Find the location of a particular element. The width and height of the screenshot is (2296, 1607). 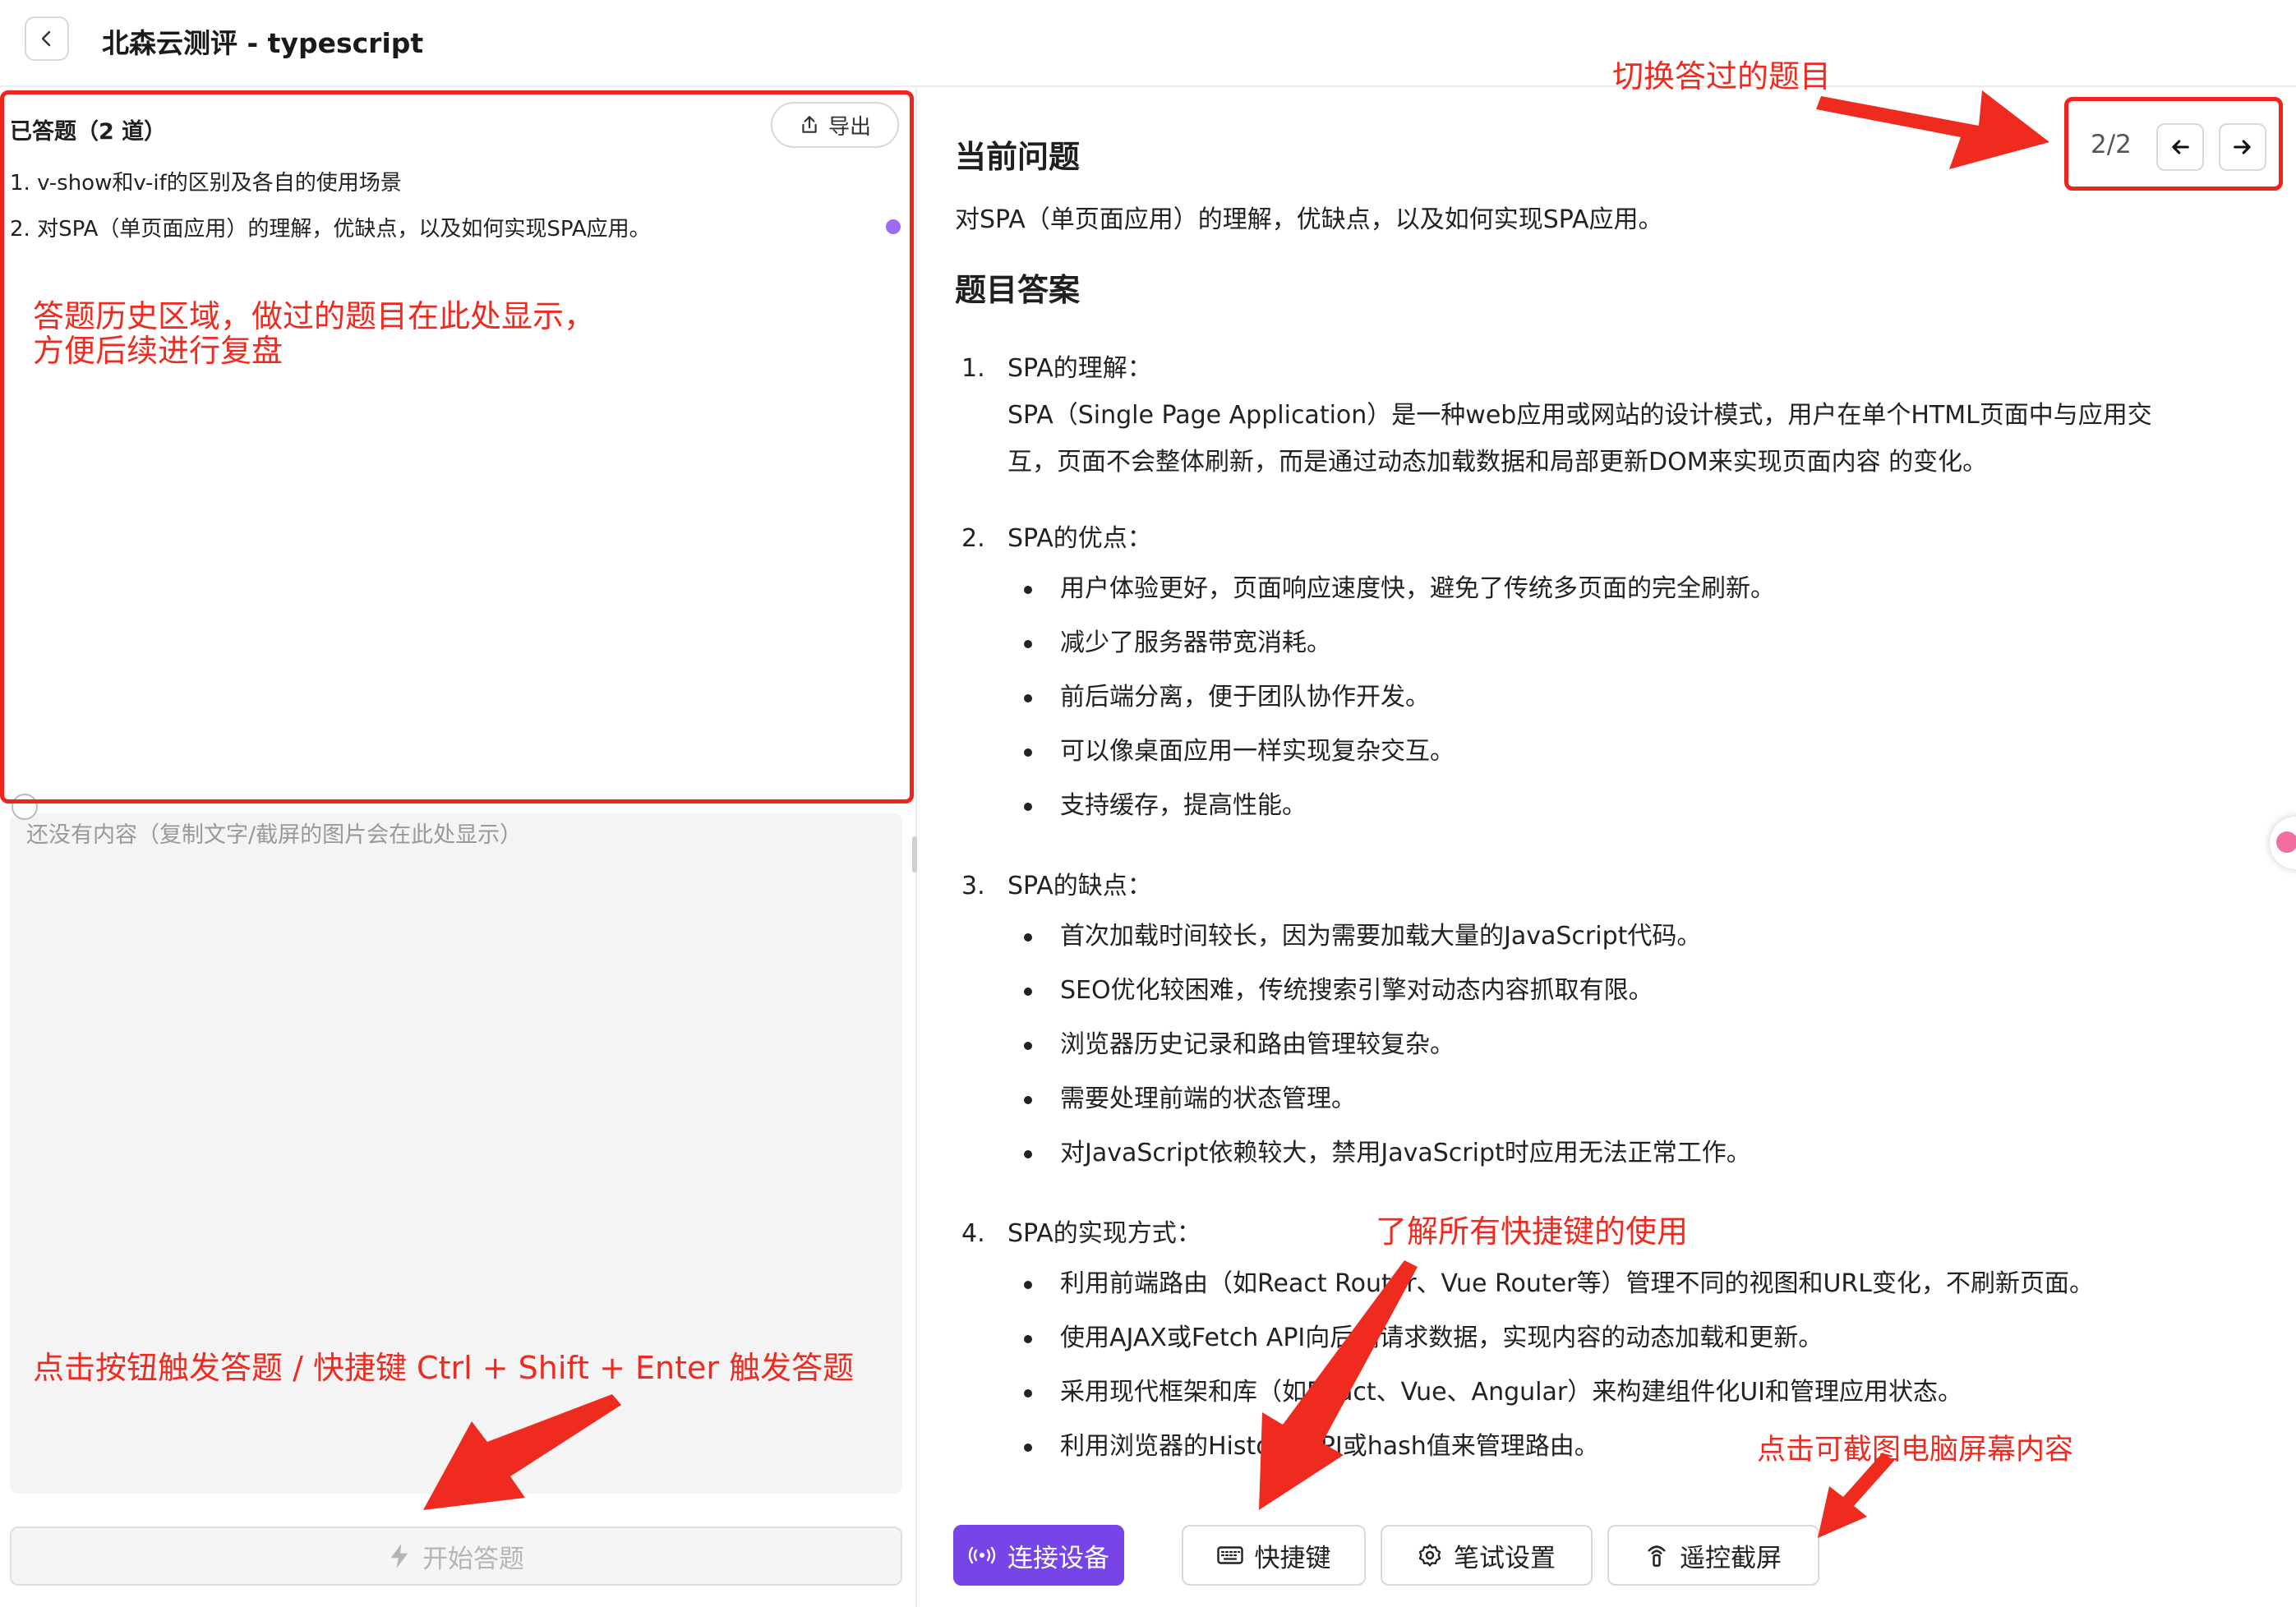

arrow-to-start-icon is located at coordinates (522, 1452).